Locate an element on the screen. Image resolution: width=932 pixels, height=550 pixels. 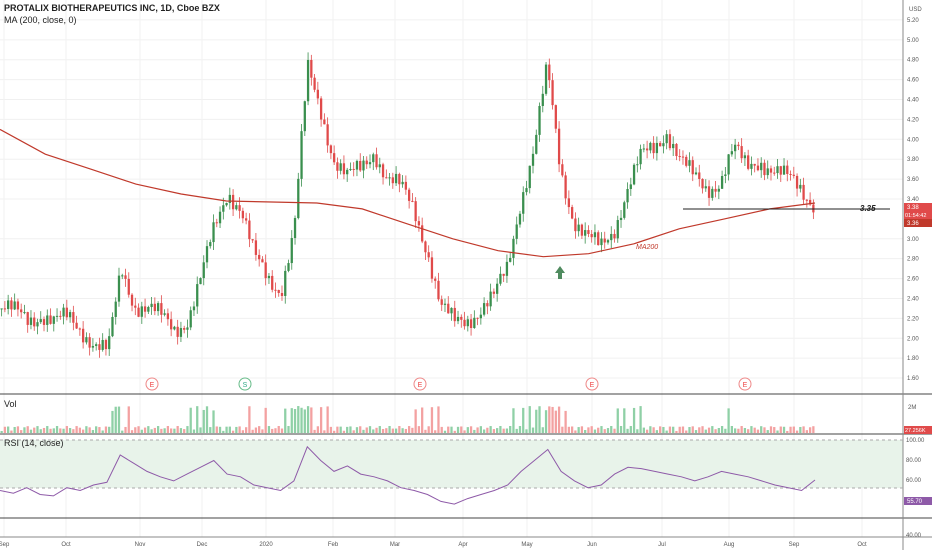
price-tick: 4.40 is located at coordinates (913, 101).